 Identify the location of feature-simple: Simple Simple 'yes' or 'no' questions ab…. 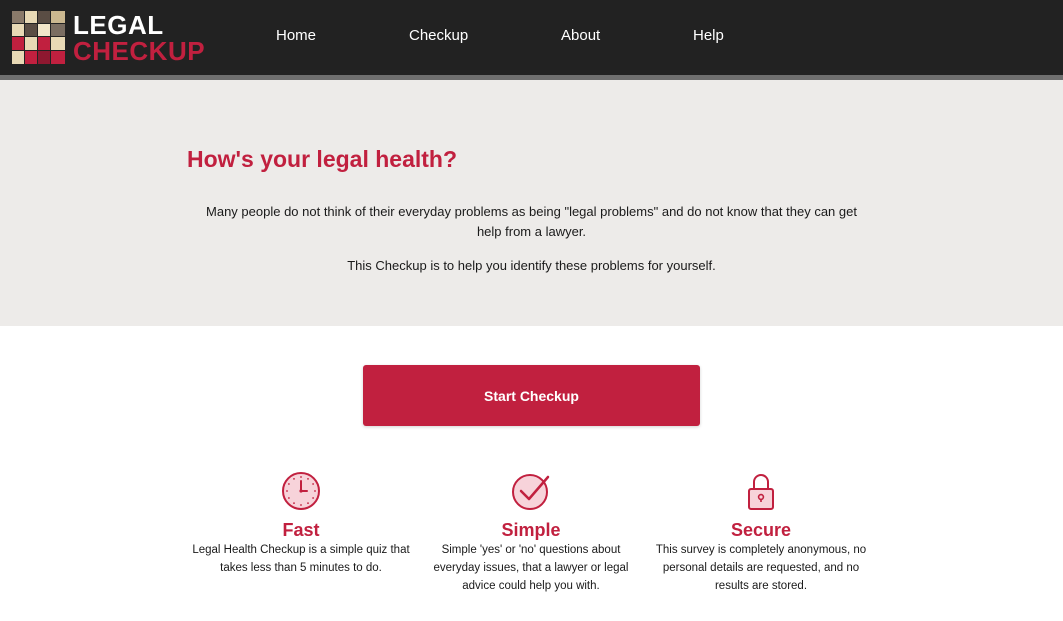
(531, 533).